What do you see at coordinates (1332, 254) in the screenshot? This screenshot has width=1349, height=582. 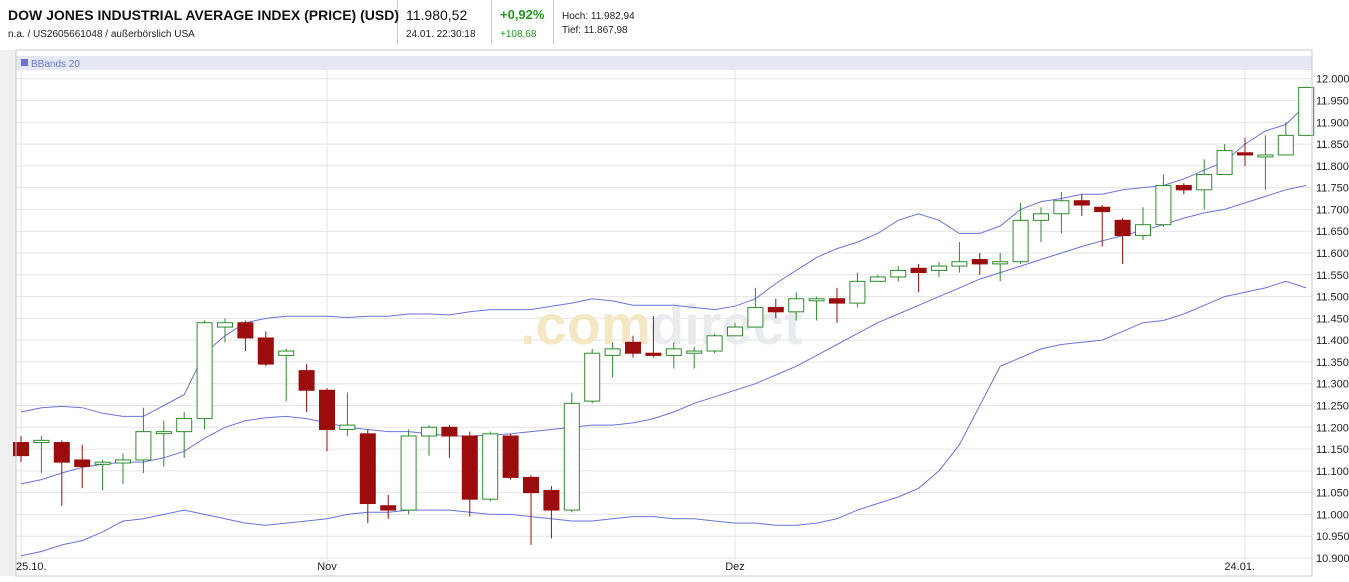 I see `y-tick-label: 11.600` at bounding box center [1332, 254].